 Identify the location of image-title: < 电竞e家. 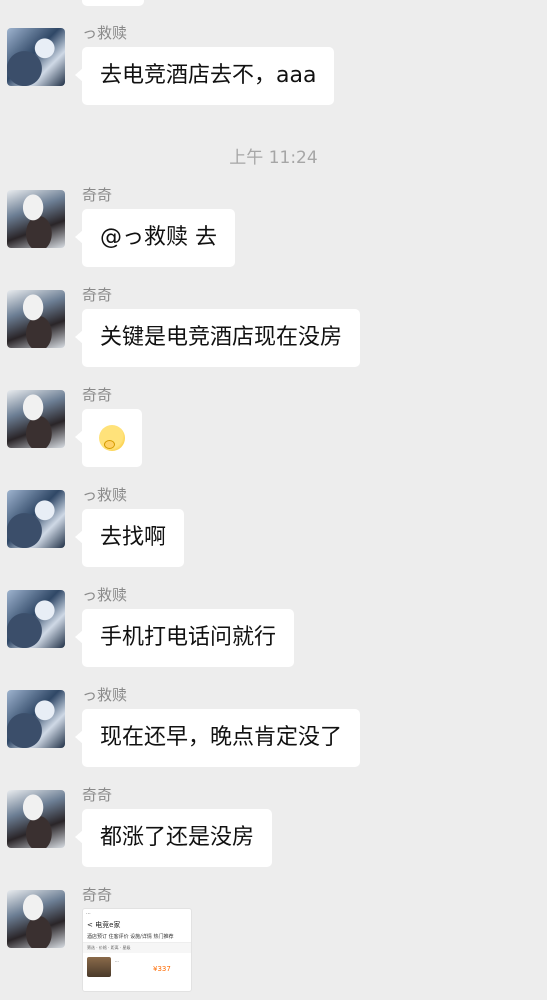
(104, 925).